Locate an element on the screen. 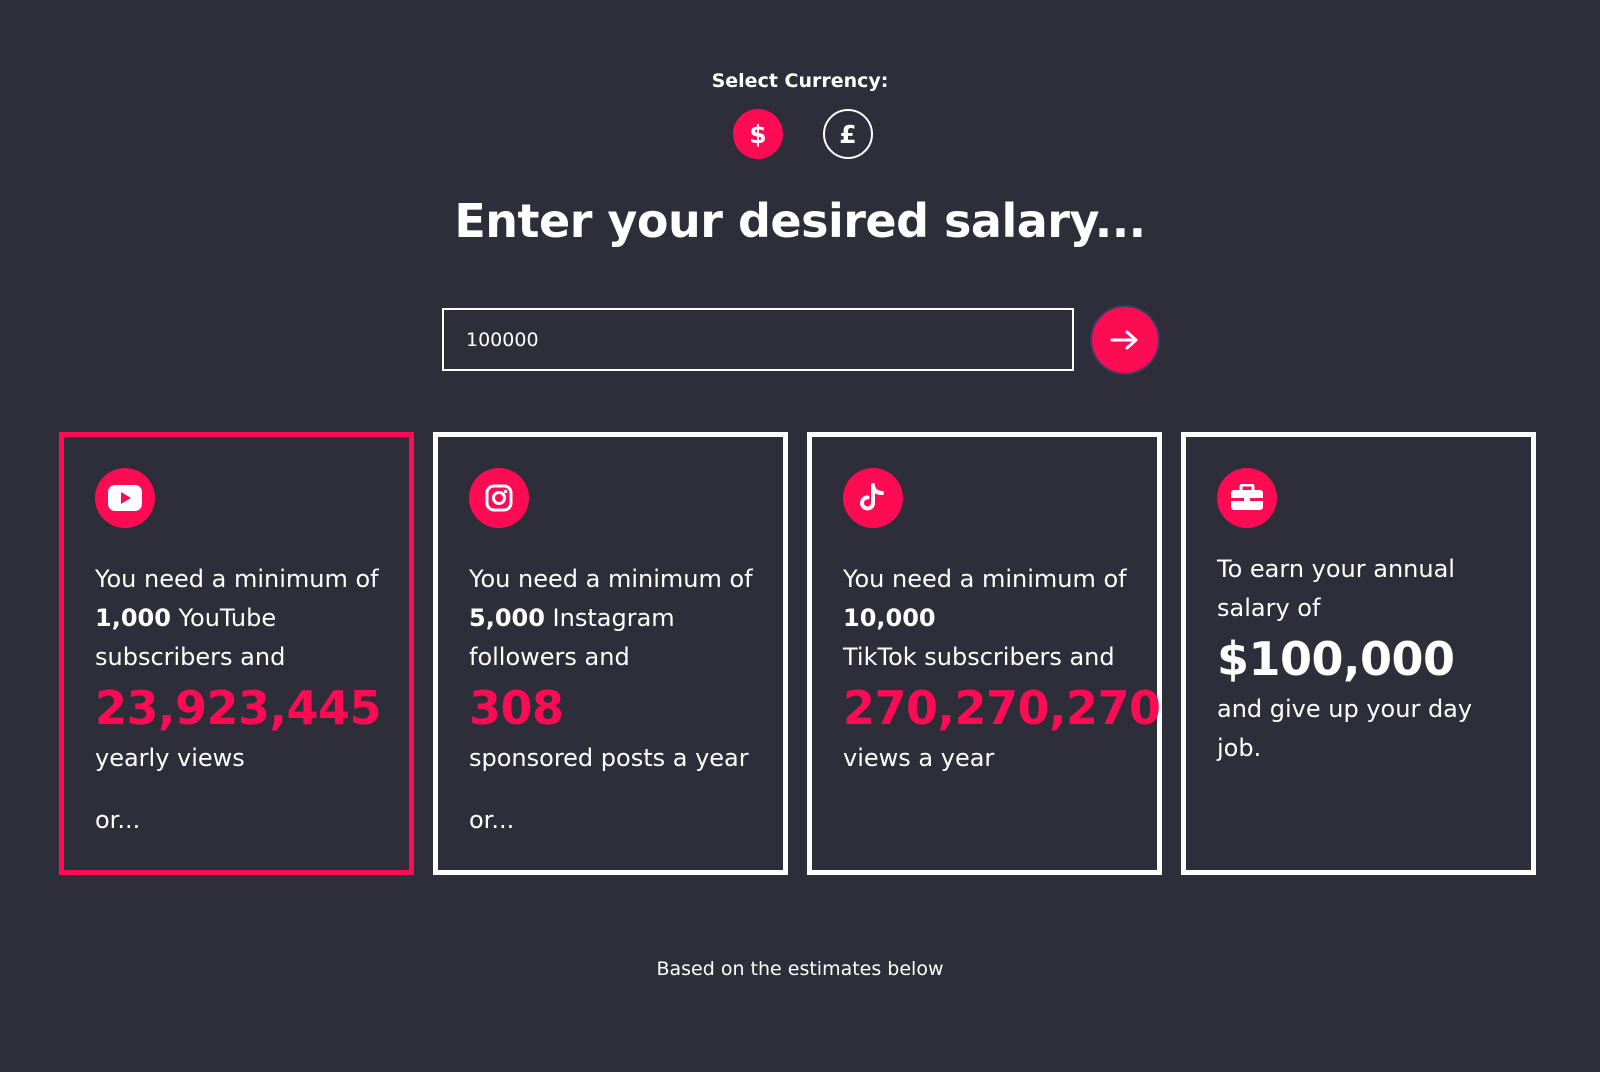 The width and height of the screenshot is (1600, 1072). currency-usd-button: $ is located at coordinates (758, 134).